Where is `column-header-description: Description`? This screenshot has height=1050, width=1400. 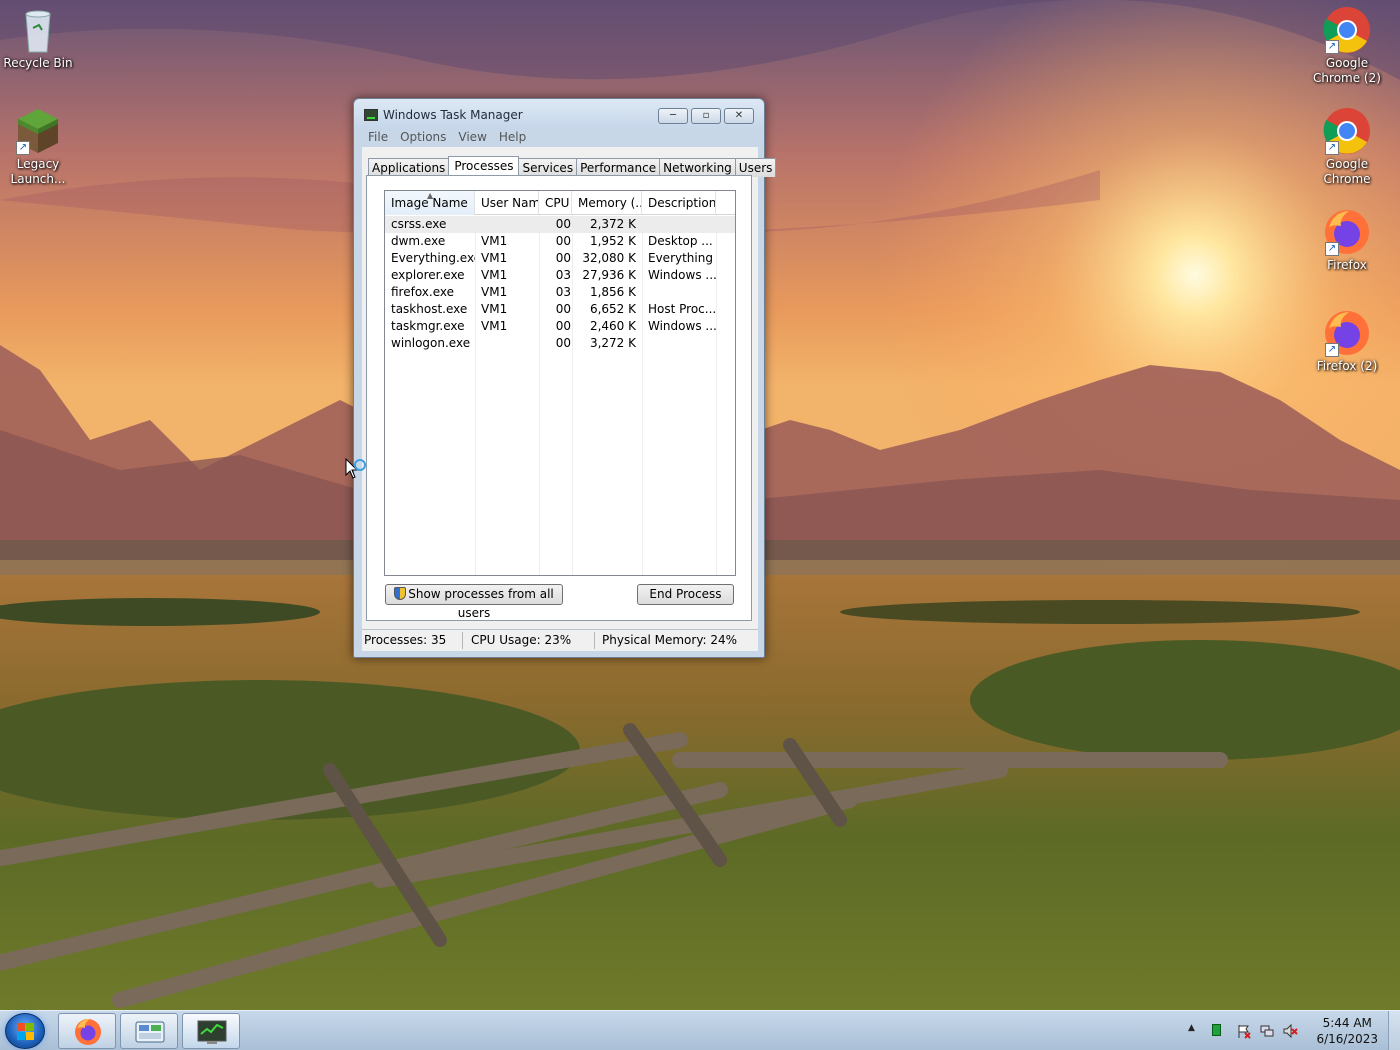 column-header-description: Description is located at coordinates (679, 203).